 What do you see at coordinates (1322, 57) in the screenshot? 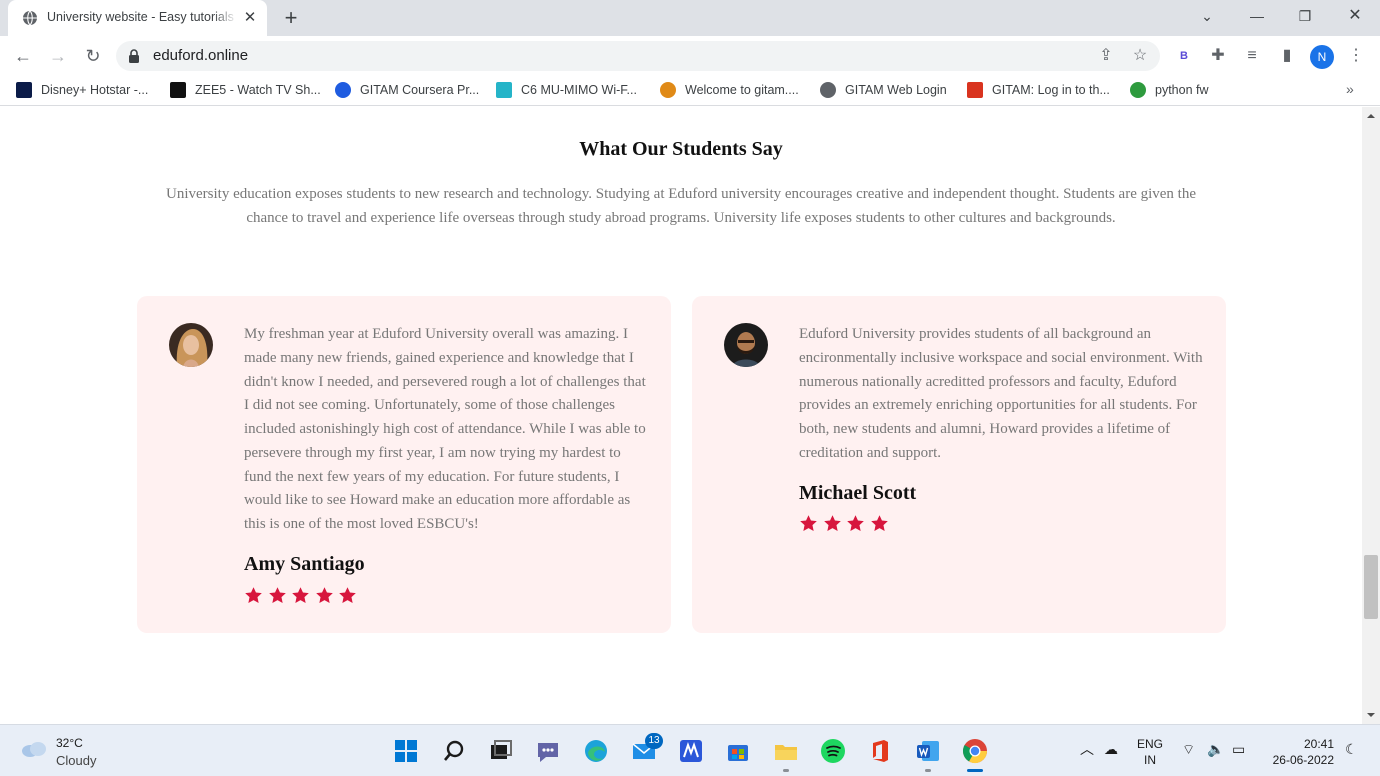
I see `profile-avatar: N` at bounding box center [1322, 57].